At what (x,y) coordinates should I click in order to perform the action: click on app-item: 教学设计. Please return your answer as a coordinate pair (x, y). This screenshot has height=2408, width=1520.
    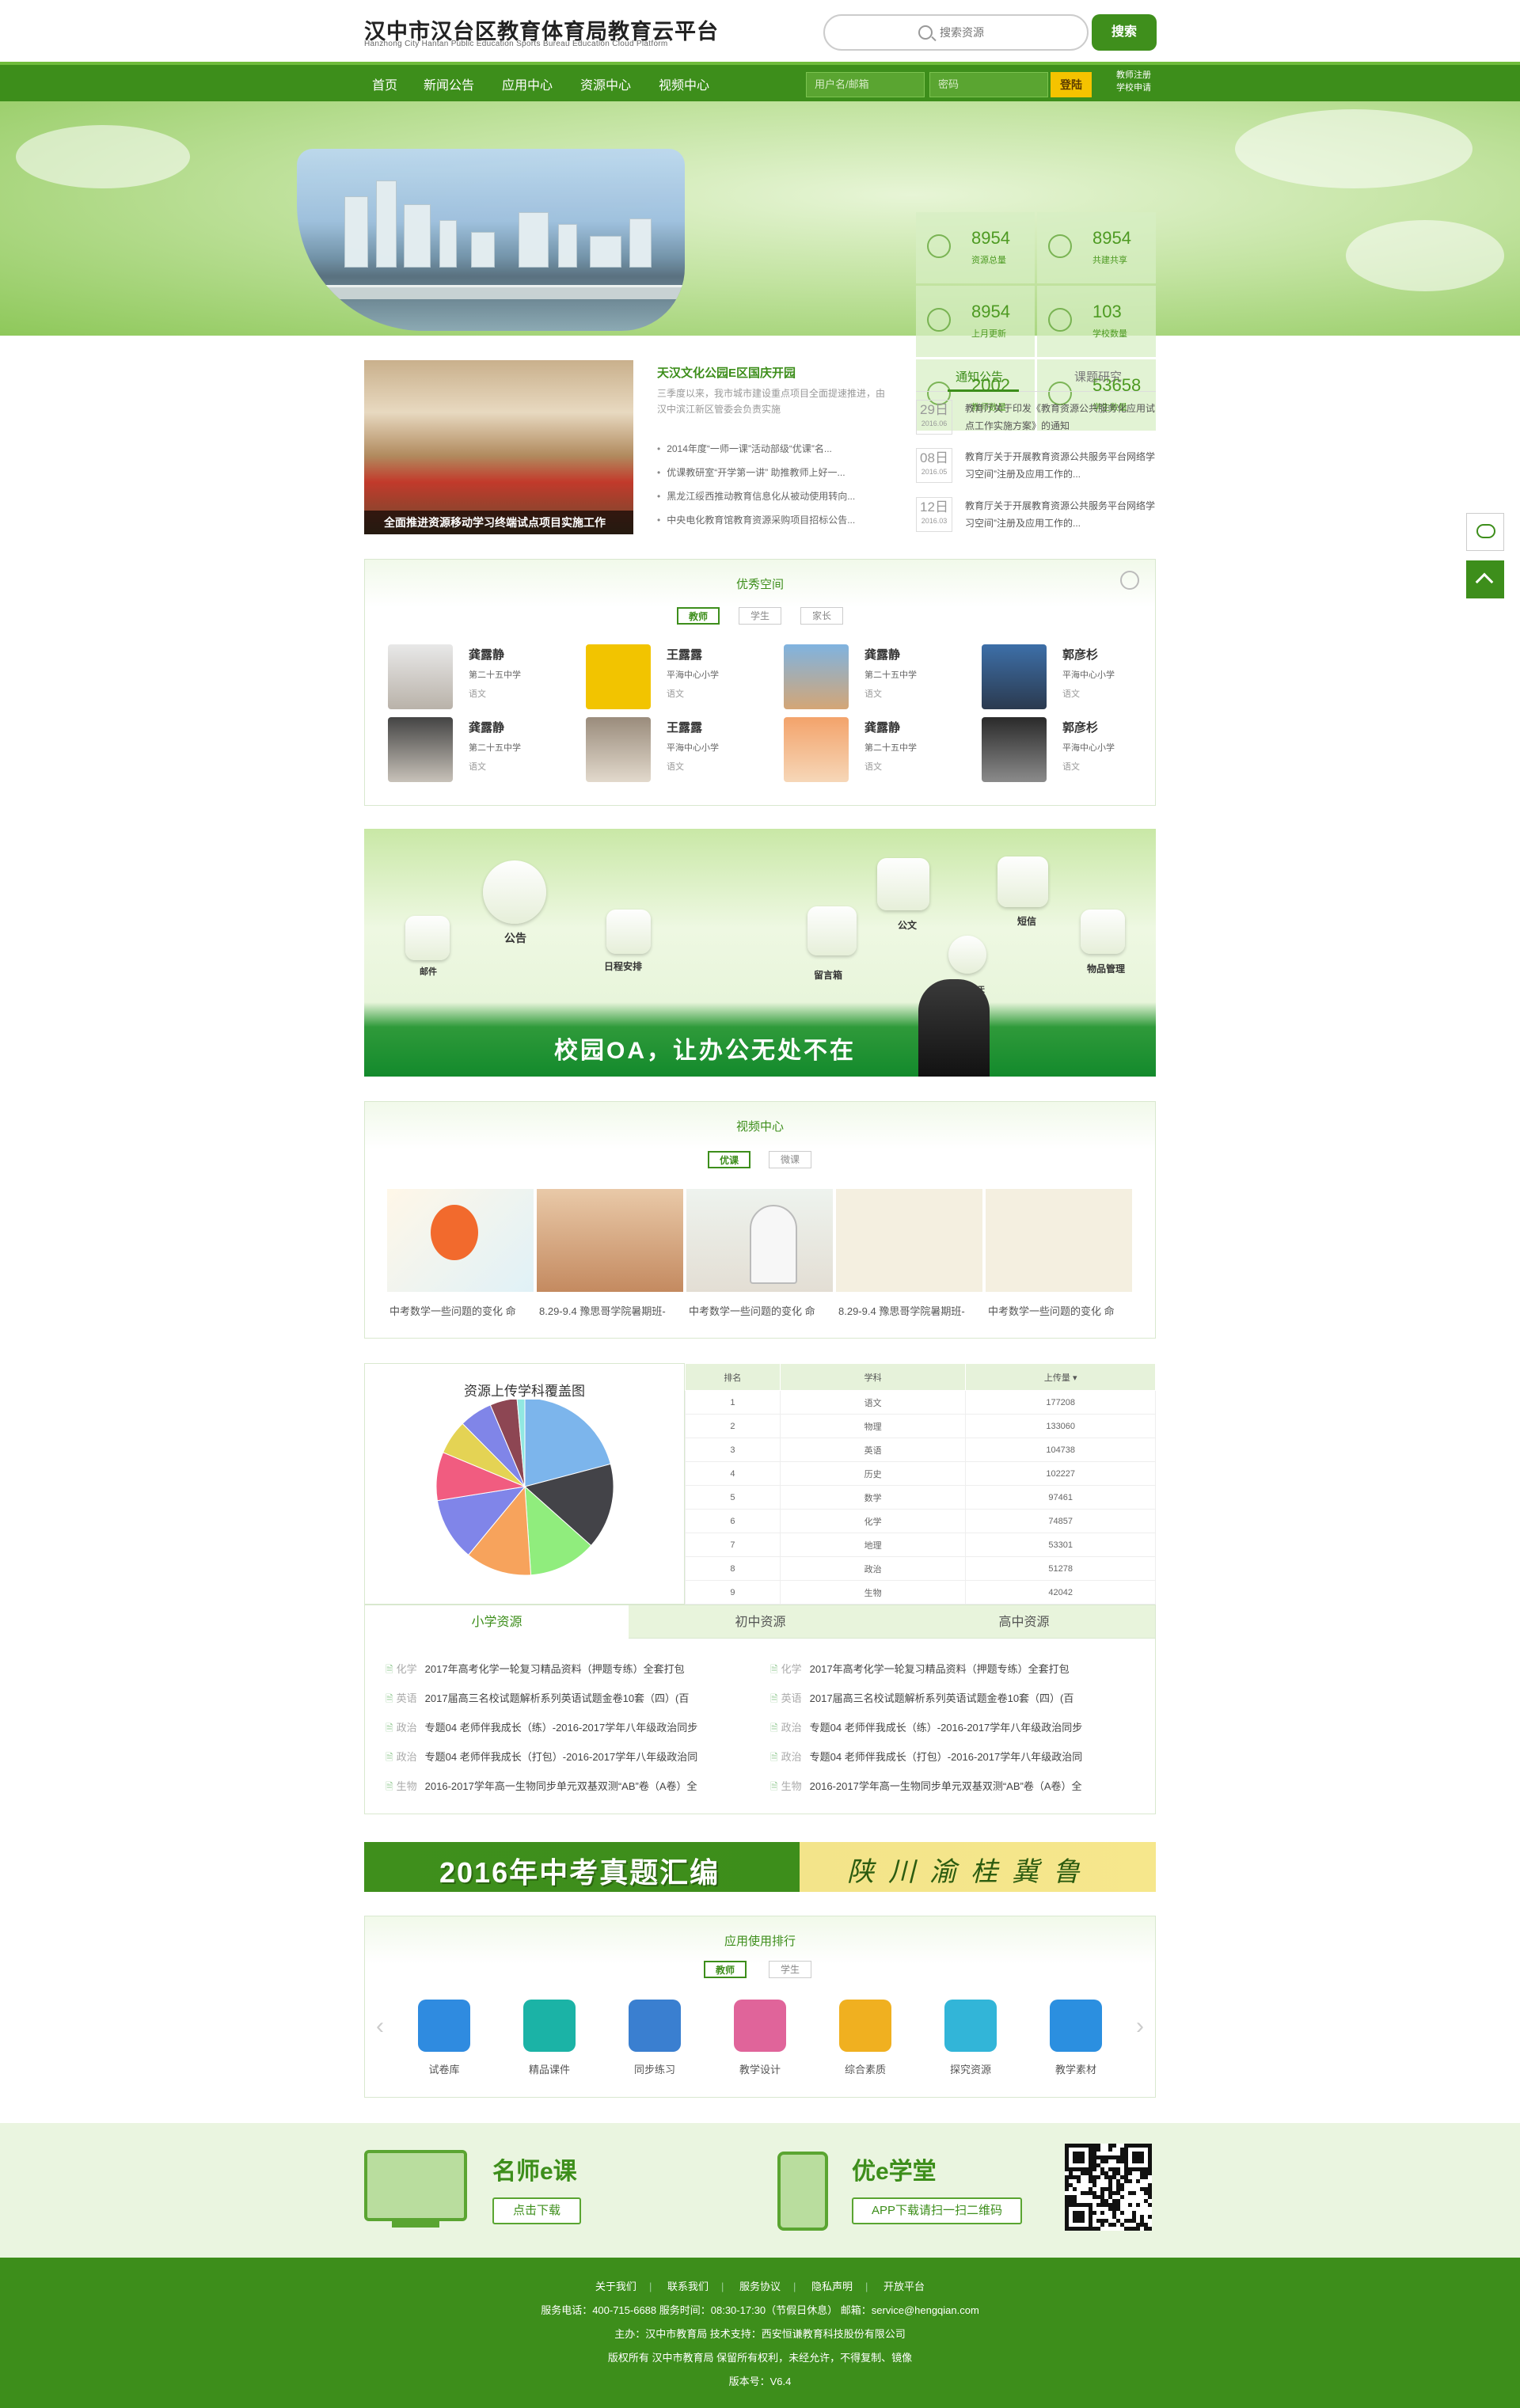
    Looking at the image, I should click on (760, 2038).